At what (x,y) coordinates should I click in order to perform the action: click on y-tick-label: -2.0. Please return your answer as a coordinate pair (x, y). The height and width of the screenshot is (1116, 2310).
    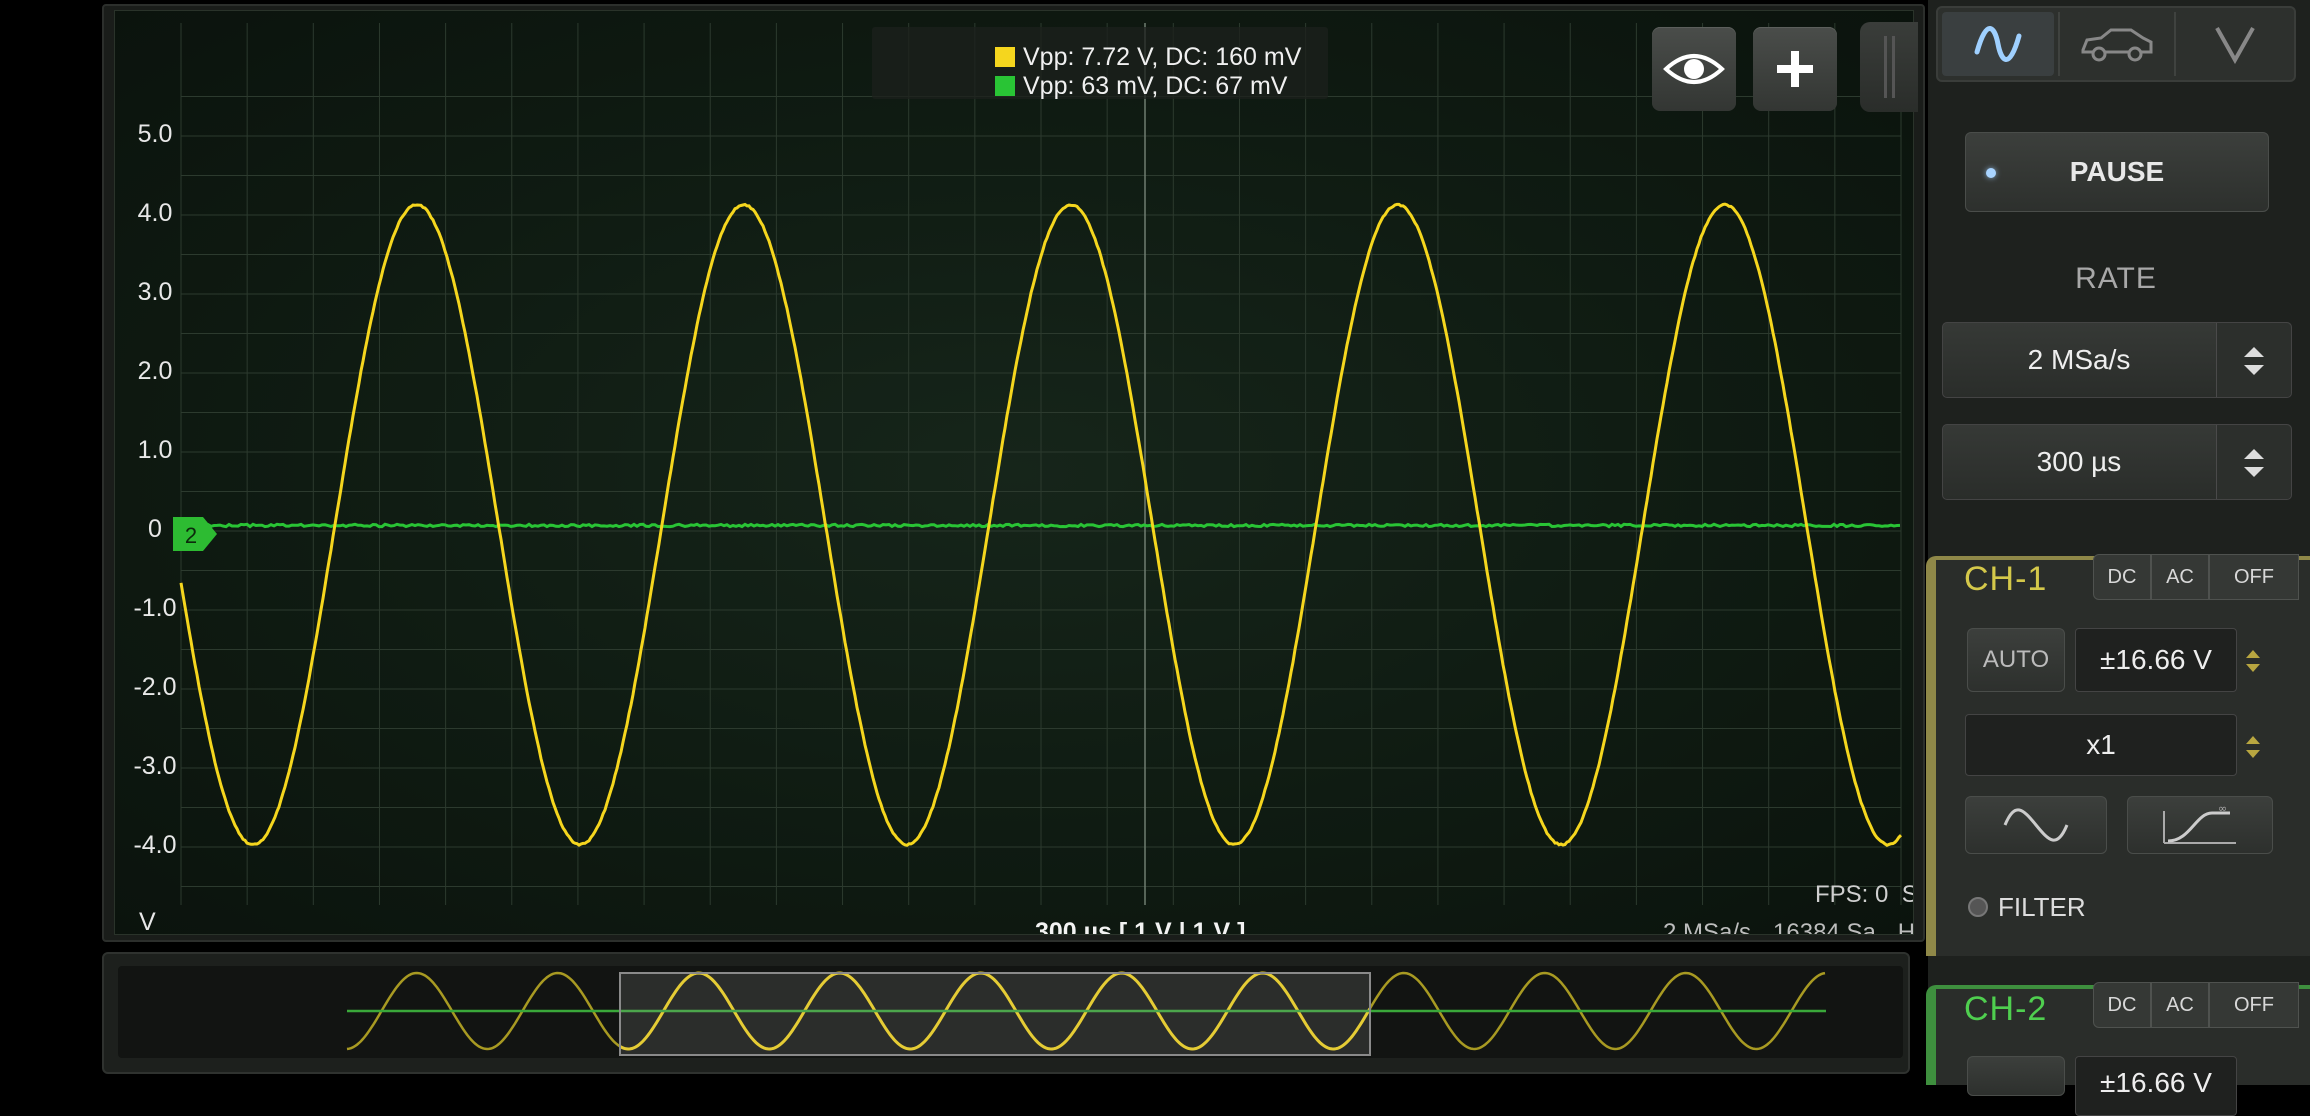
    Looking at the image, I should click on (155, 687).